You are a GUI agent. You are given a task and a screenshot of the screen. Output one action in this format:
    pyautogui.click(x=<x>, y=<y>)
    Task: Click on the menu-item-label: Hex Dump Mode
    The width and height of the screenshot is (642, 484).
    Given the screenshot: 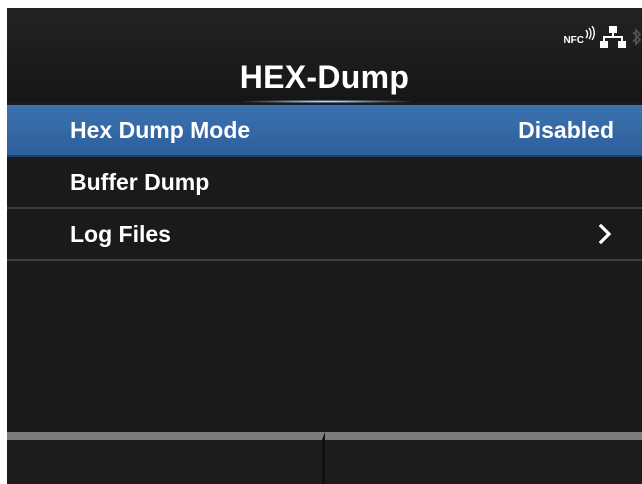 What is the action you would take?
    pyautogui.click(x=160, y=129)
    